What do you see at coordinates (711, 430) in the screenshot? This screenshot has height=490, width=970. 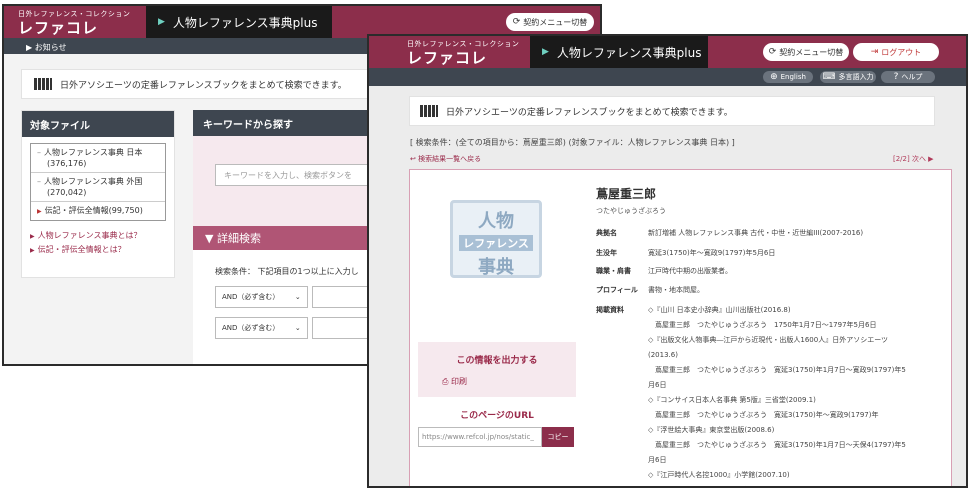 I see `reference-line: ◇『浮世絵大事典』東京堂出版(2008.6)` at bounding box center [711, 430].